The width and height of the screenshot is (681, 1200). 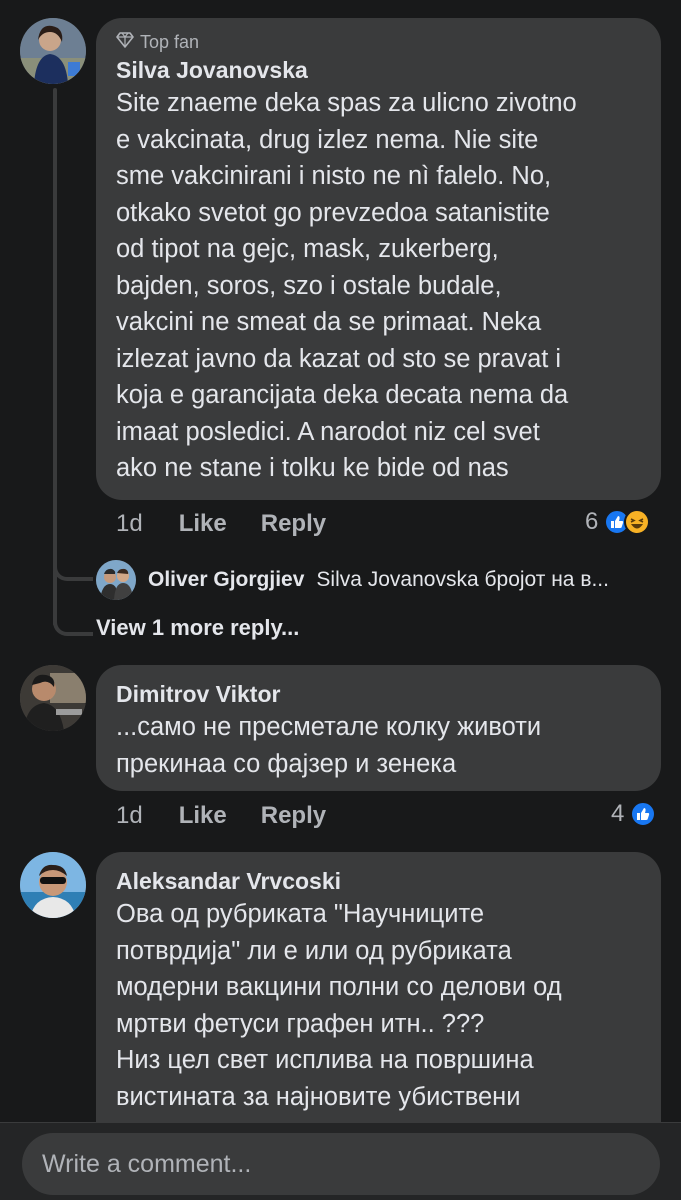 What do you see at coordinates (378, 694) in the screenshot?
I see `comment-author: Dimitrov Viktor` at bounding box center [378, 694].